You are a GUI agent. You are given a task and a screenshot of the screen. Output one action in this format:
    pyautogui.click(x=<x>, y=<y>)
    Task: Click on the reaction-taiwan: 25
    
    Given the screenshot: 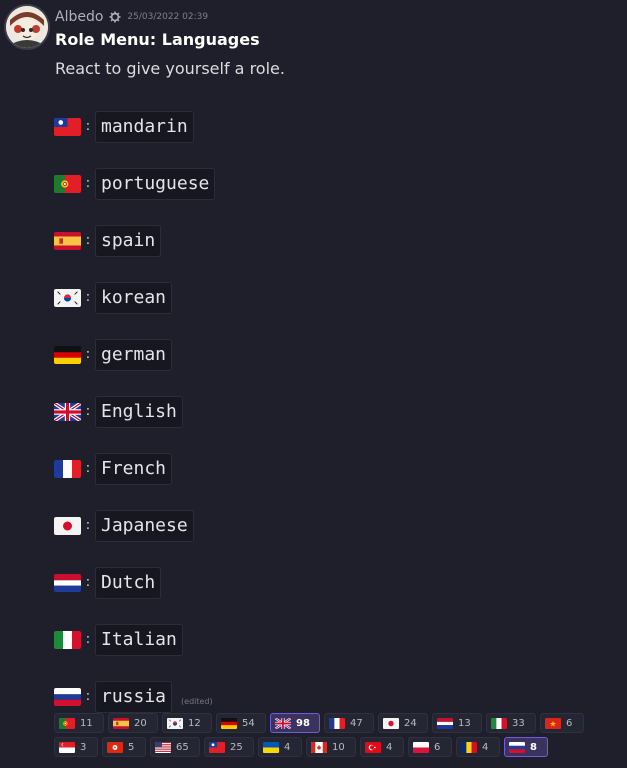 What is the action you would take?
    pyautogui.click(x=229, y=747)
    